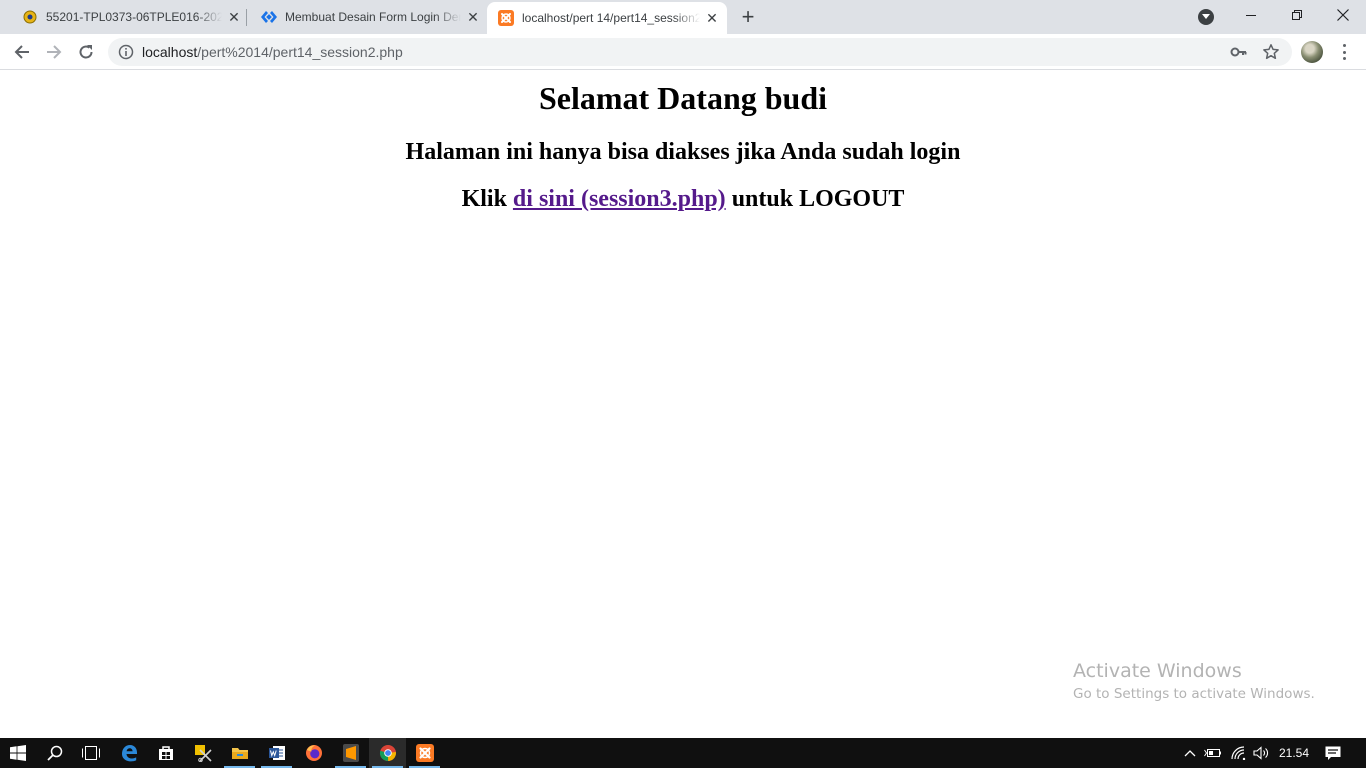 This screenshot has width=1366, height=768. What do you see at coordinates (1190, 753) in the screenshot?
I see `show-hidden-icons-chevron-up-icon` at bounding box center [1190, 753].